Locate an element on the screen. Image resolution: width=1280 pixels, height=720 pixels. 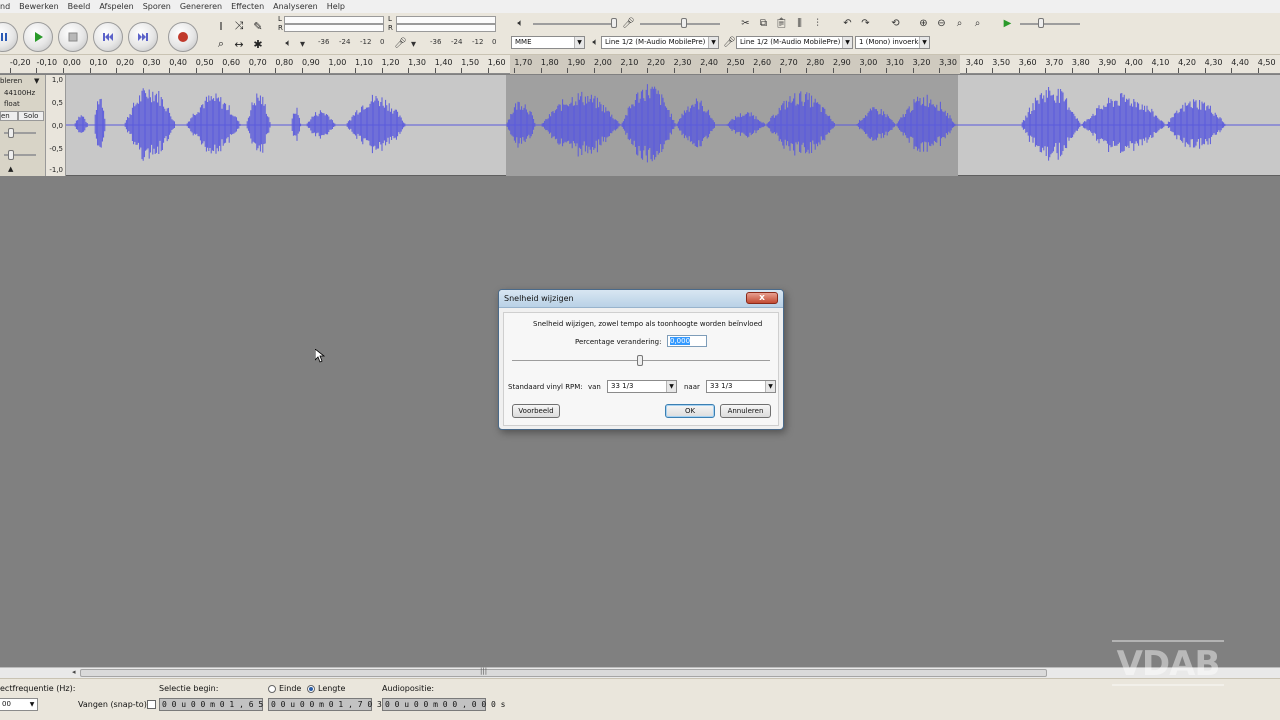
selection-start-field: 0 0 u 0 0 m 0 1 , 6 5 4 s is located at coordinates (220, 704).